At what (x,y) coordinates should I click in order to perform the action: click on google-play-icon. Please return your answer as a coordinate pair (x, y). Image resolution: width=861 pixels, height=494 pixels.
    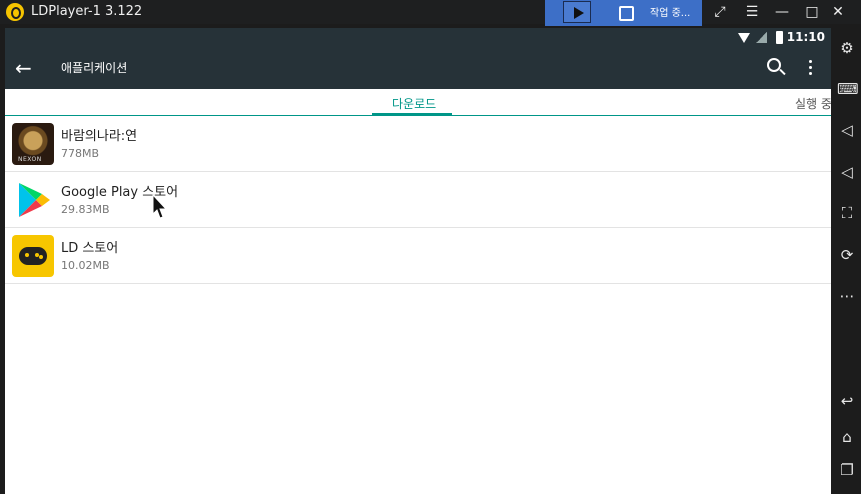
    Looking at the image, I should click on (33, 200).